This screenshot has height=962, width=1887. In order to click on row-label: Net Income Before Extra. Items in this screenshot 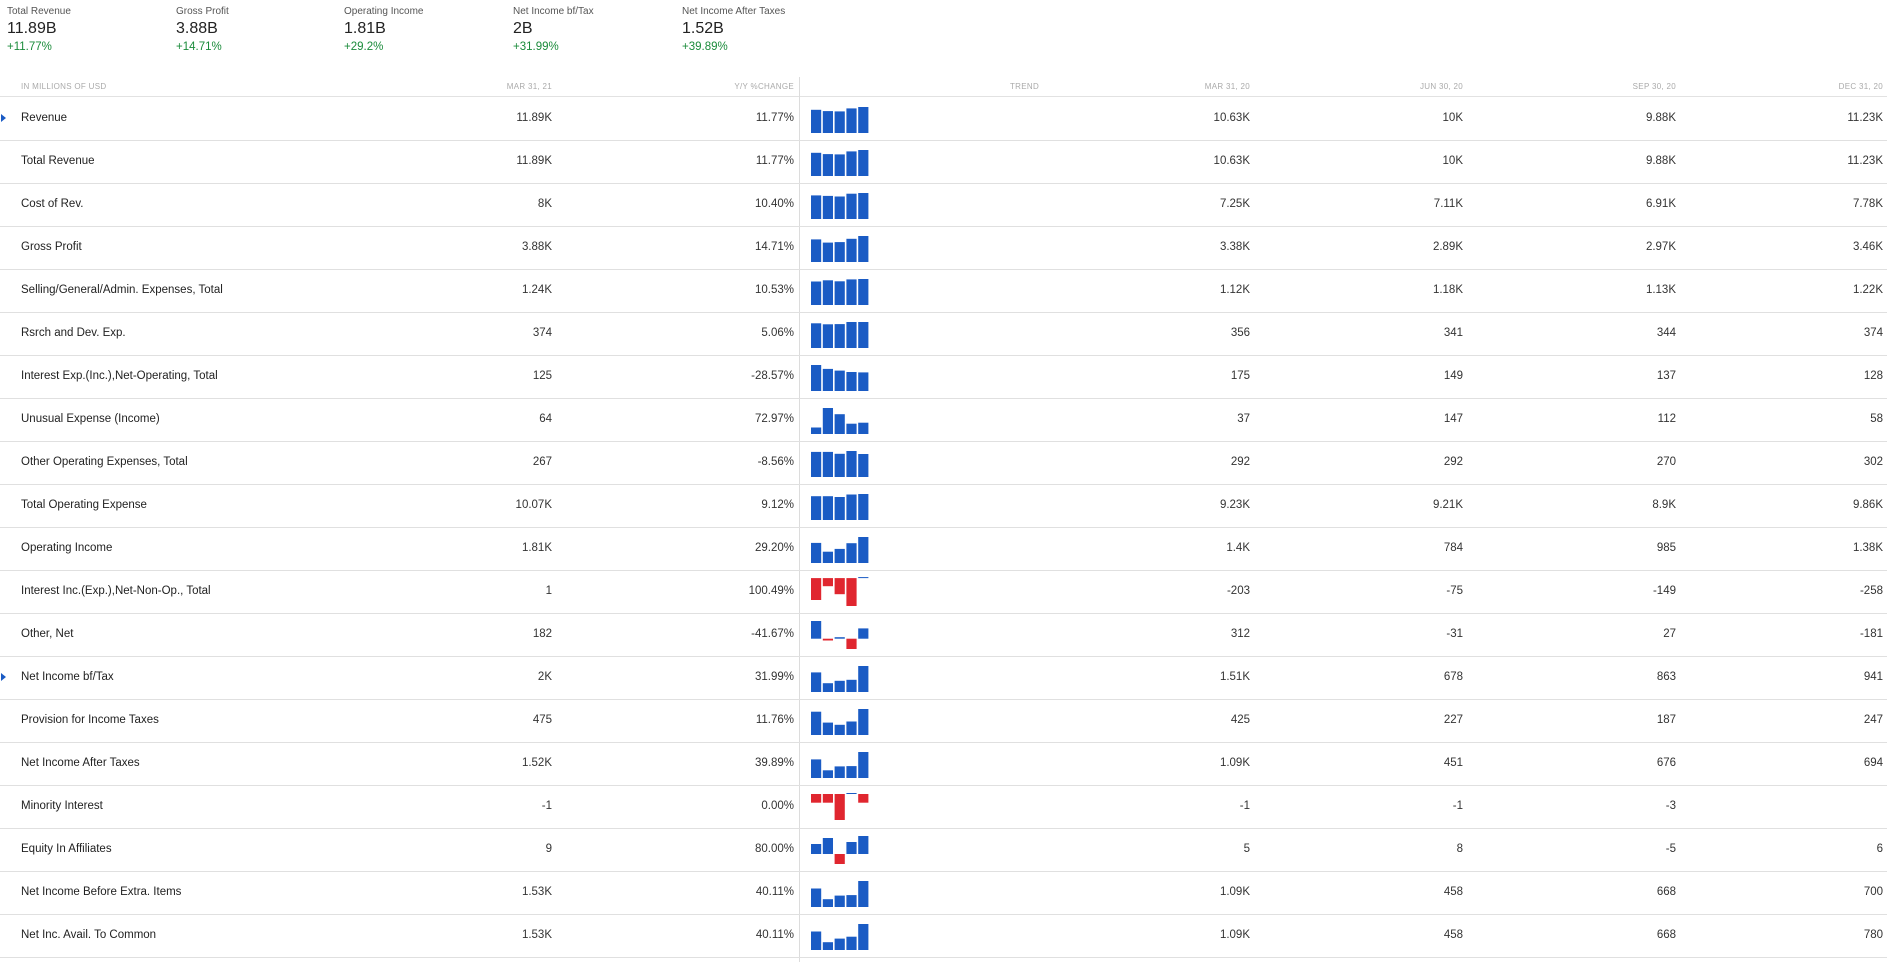, I will do `click(101, 892)`.